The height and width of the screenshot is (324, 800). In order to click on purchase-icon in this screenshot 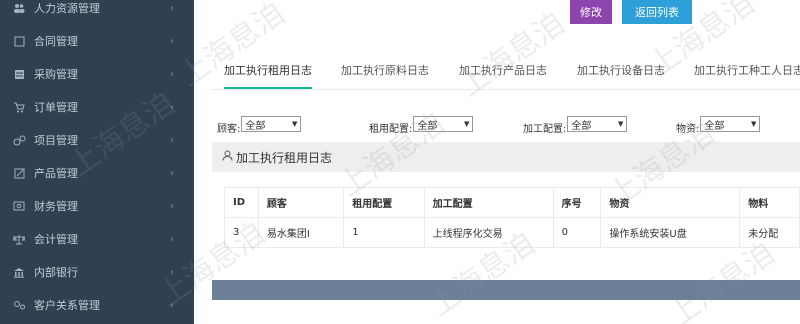, I will do `click(19, 74)`.